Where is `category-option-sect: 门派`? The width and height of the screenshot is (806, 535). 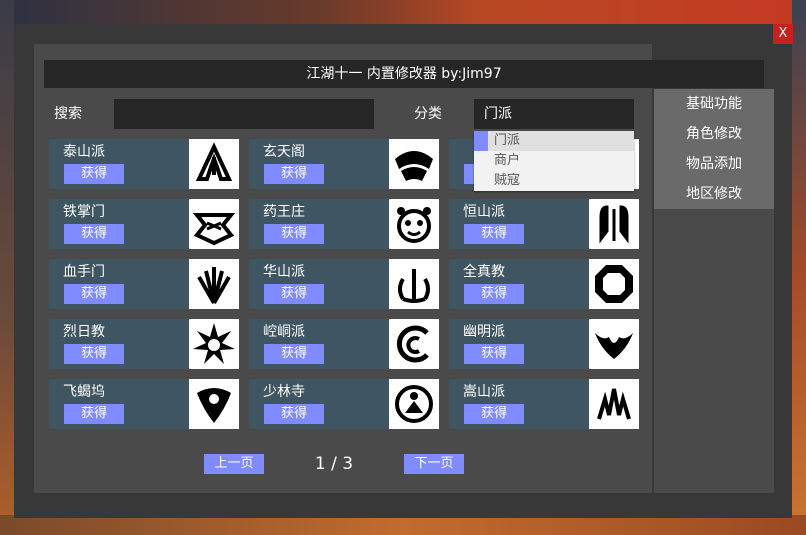
category-option-sect: 门派 is located at coordinates (554, 141).